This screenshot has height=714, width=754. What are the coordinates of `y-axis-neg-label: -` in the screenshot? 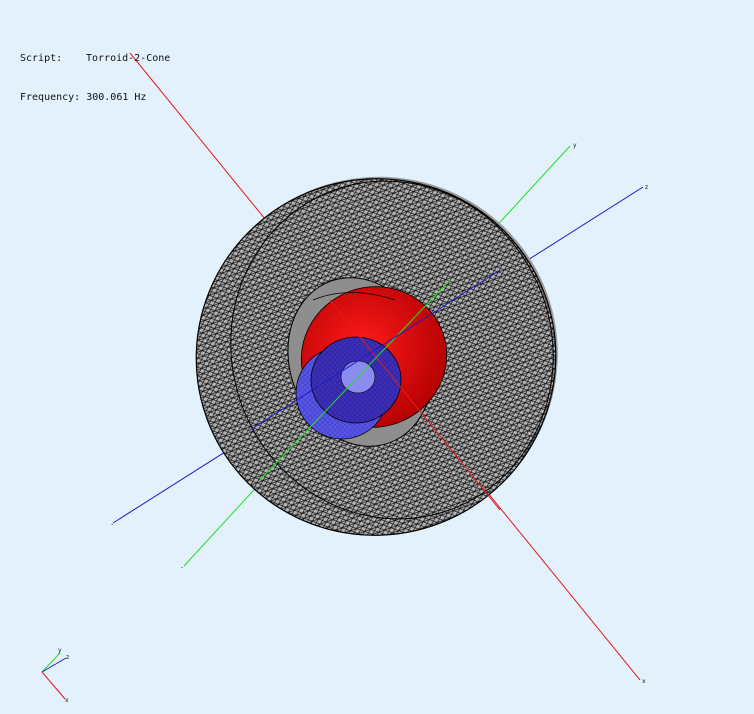 It's located at (182, 567).